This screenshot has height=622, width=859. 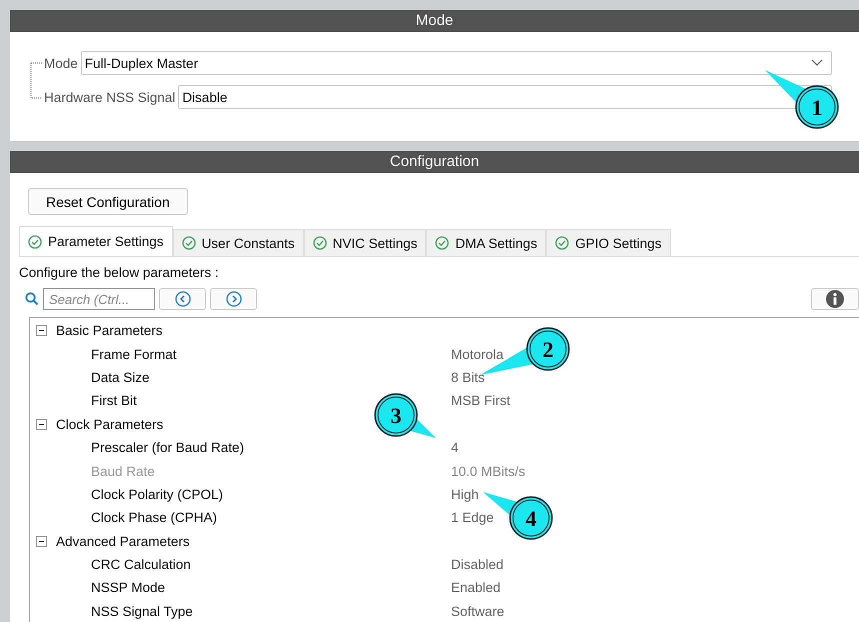 I want to click on reset-configuration-button: Reset Configuration, so click(x=108, y=201).